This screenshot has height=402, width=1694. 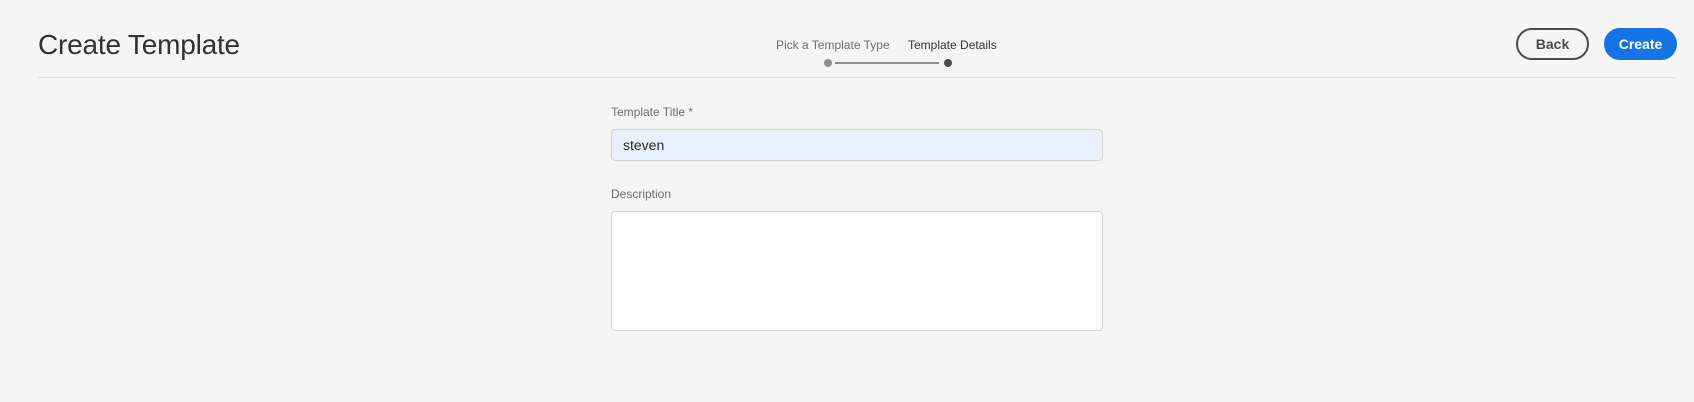 I want to click on template-title-label: Template Title *, so click(x=652, y=112).